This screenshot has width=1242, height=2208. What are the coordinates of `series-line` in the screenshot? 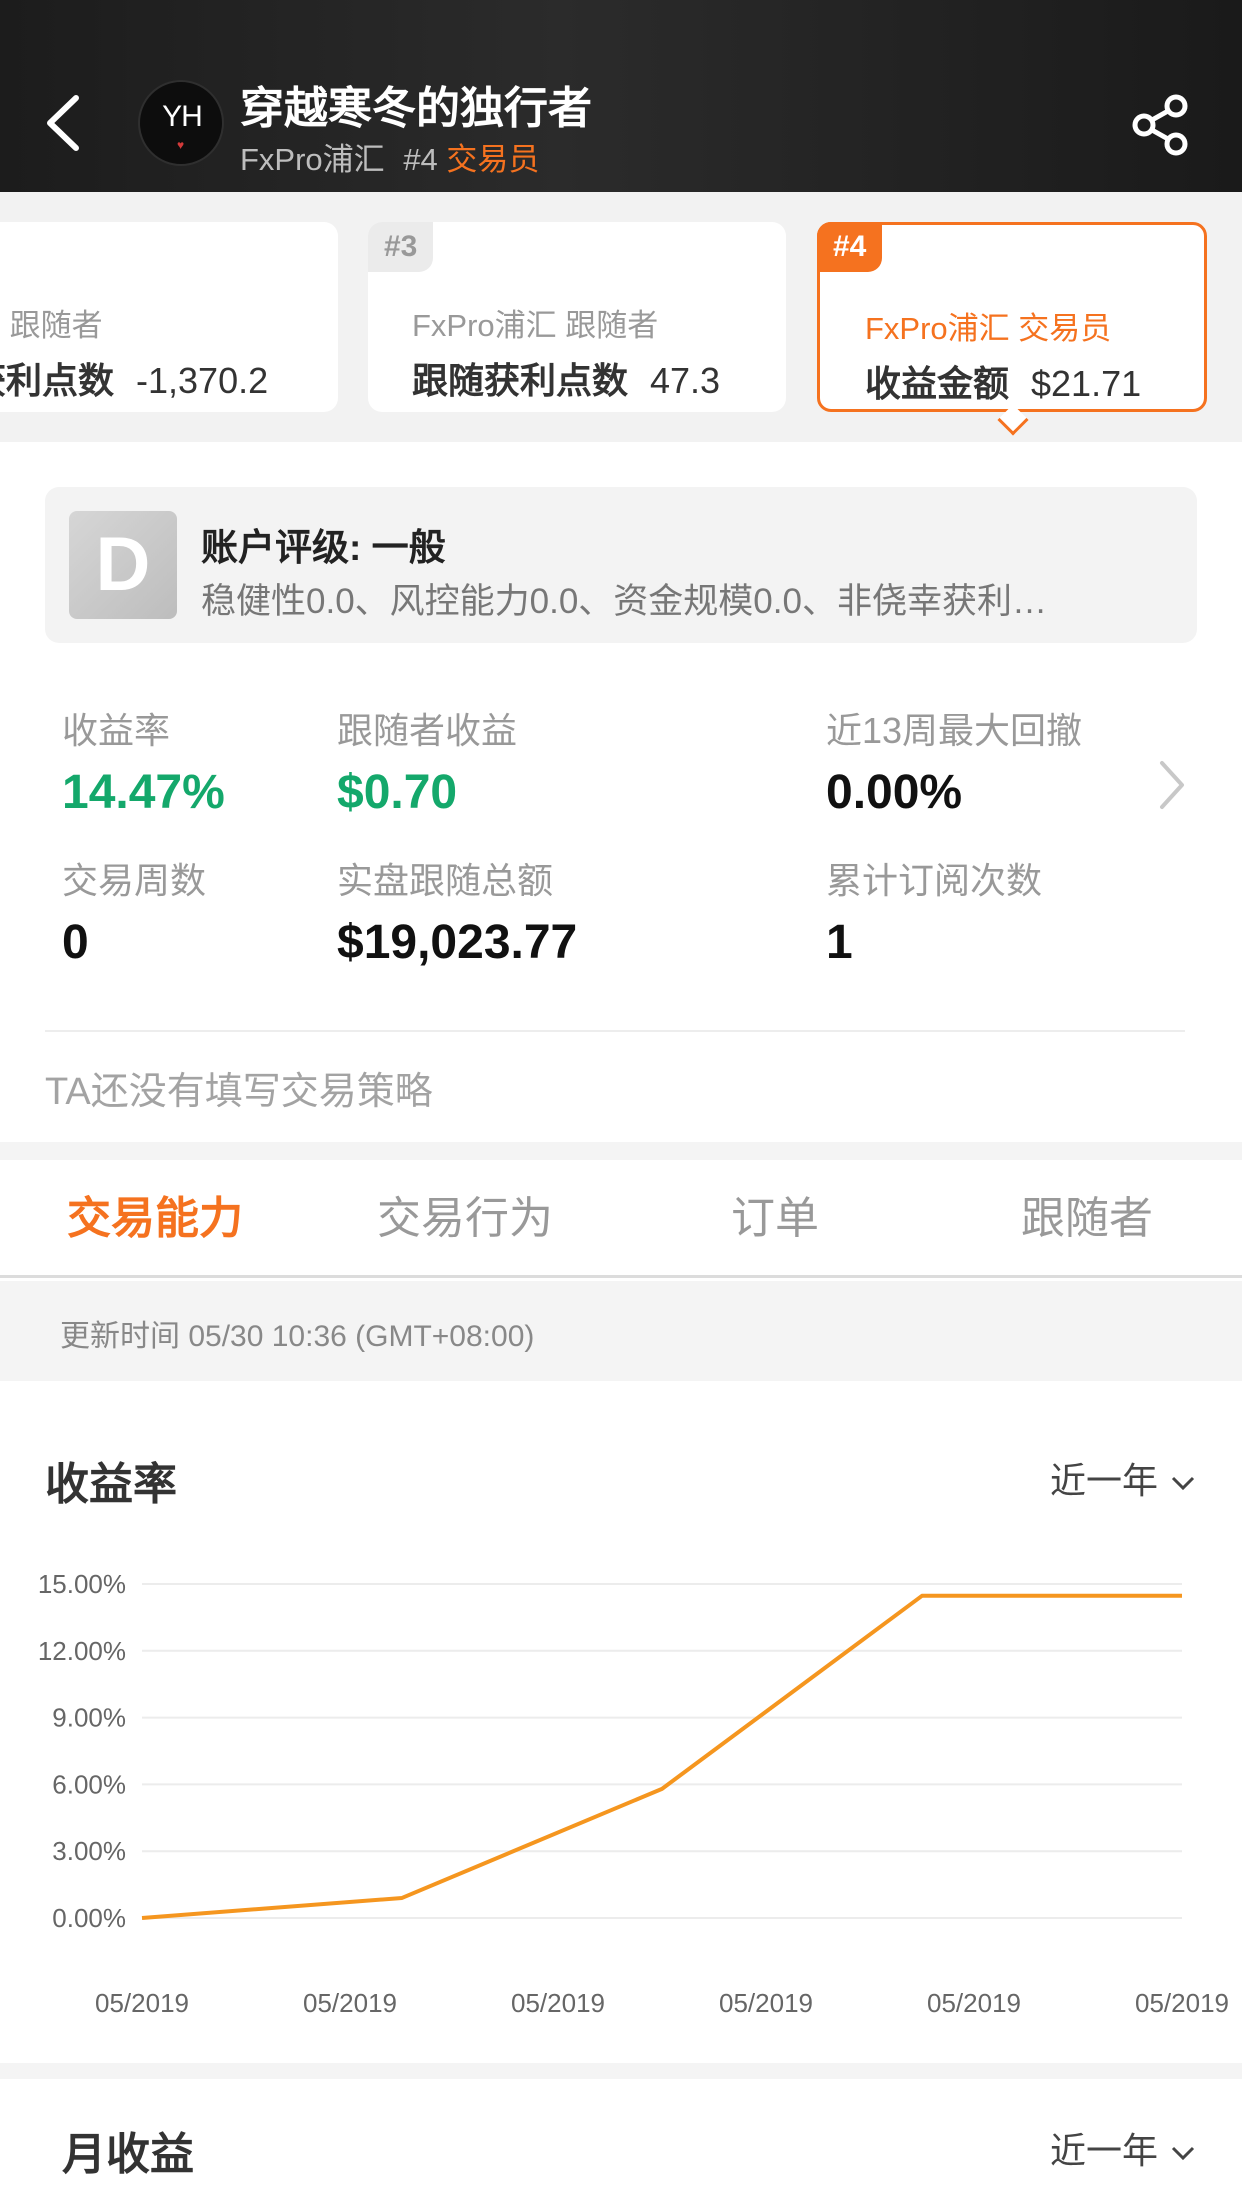 It's located at (661, 1756).